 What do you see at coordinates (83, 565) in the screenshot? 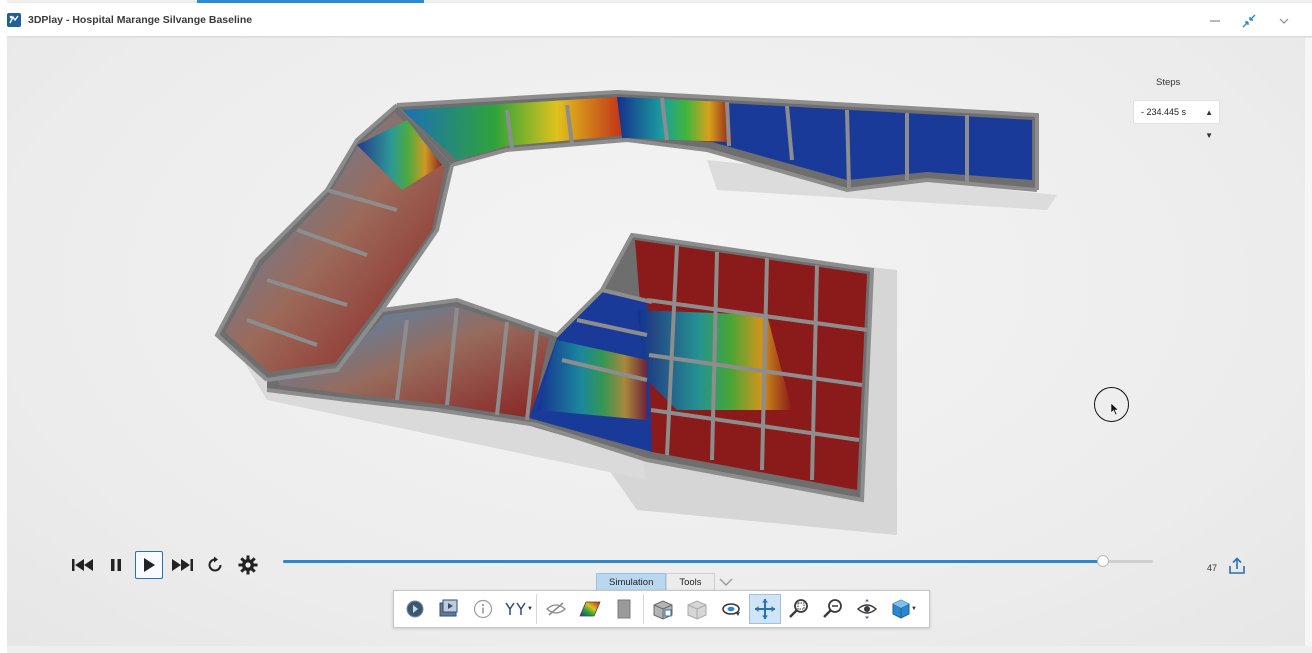
I see `skip-to-start-icon` at bounding box center [83, 565].